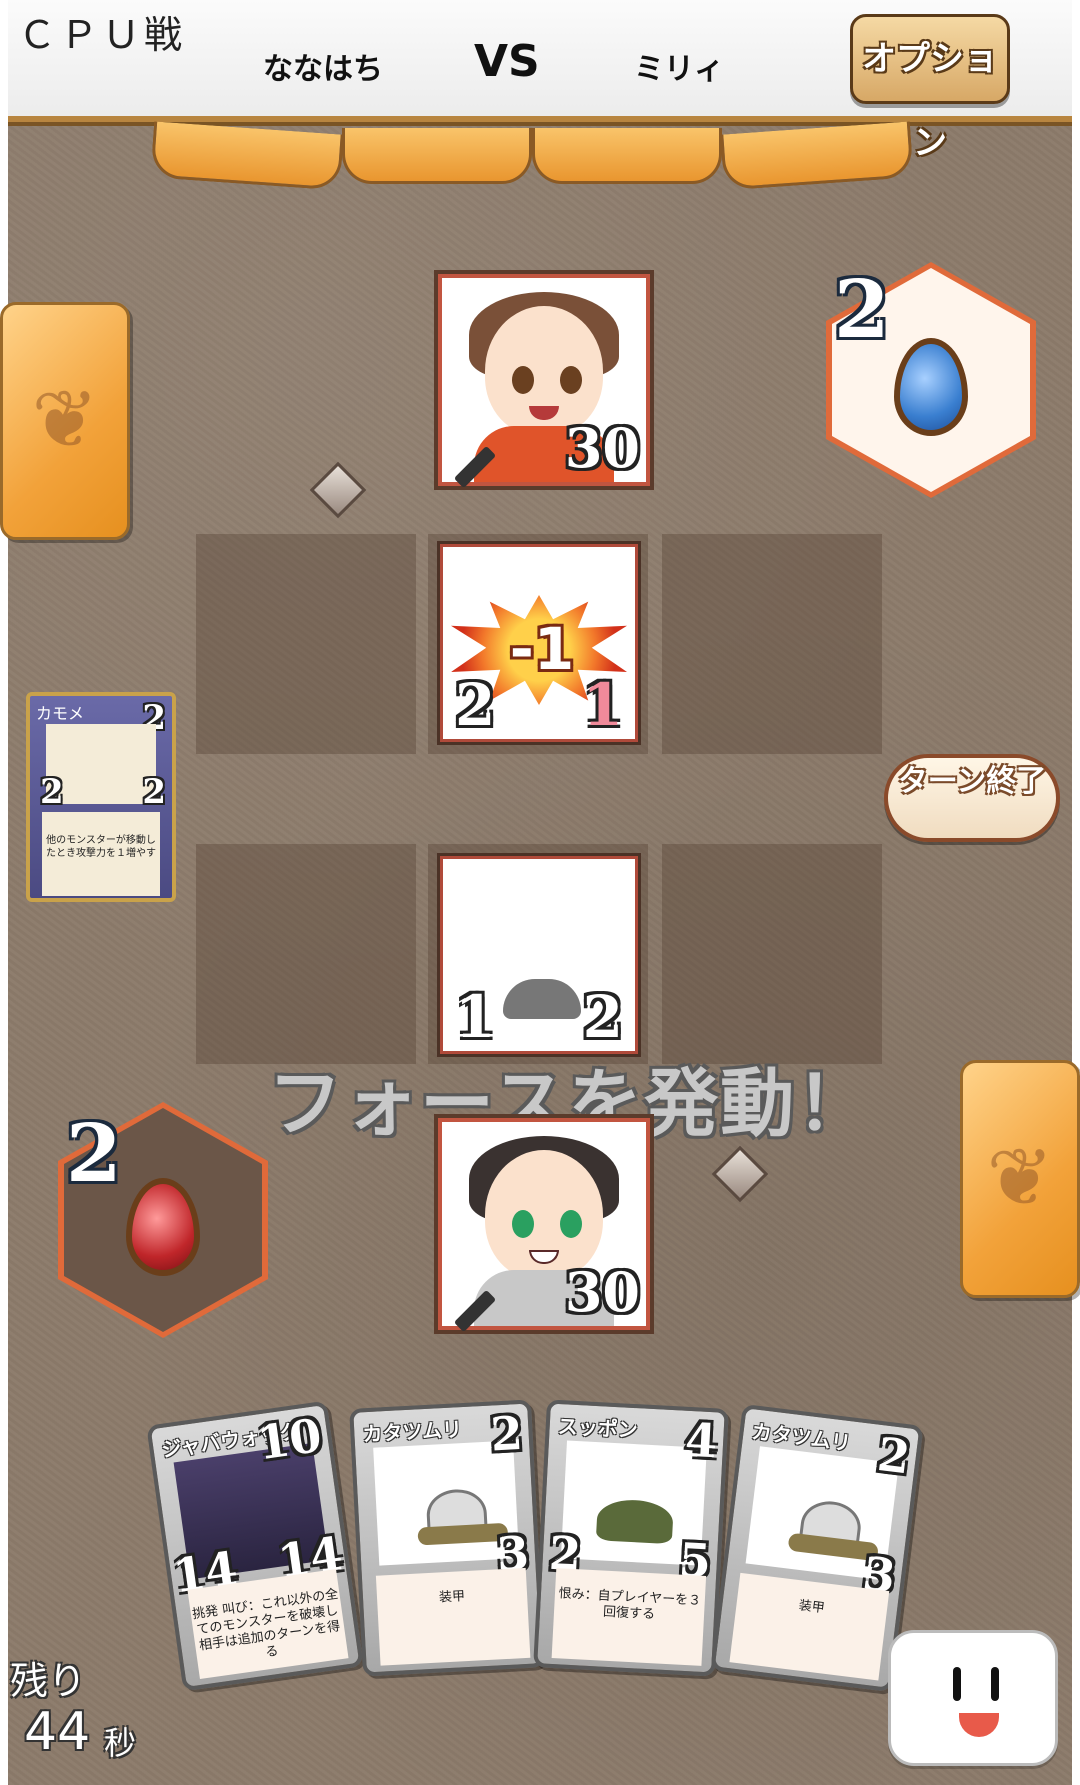 Image resolution: width=1080 pixels, height=1785 pixels. I want to click on turn-end-button: ターン終了, so click(972, 798).